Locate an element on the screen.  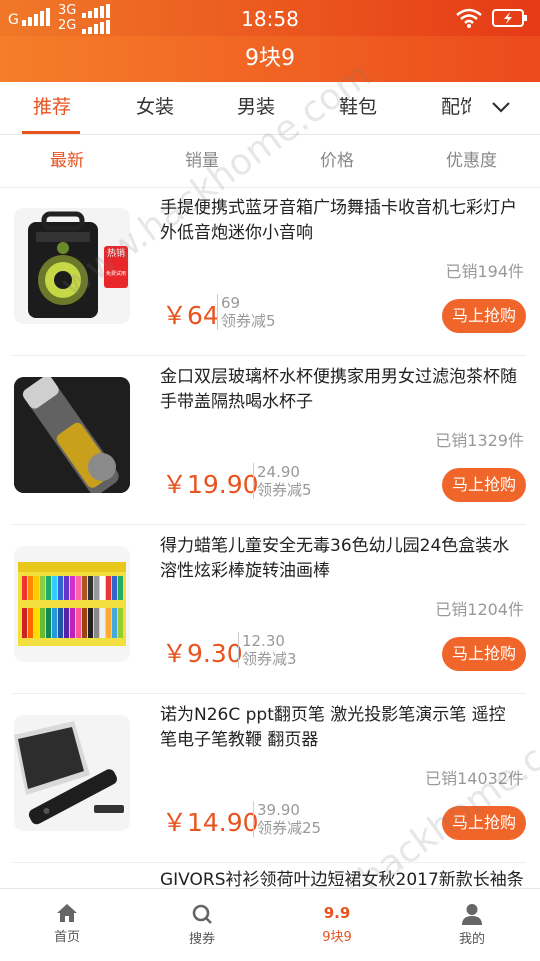
original-price: 24.90 is located at coordinates (278, 472).